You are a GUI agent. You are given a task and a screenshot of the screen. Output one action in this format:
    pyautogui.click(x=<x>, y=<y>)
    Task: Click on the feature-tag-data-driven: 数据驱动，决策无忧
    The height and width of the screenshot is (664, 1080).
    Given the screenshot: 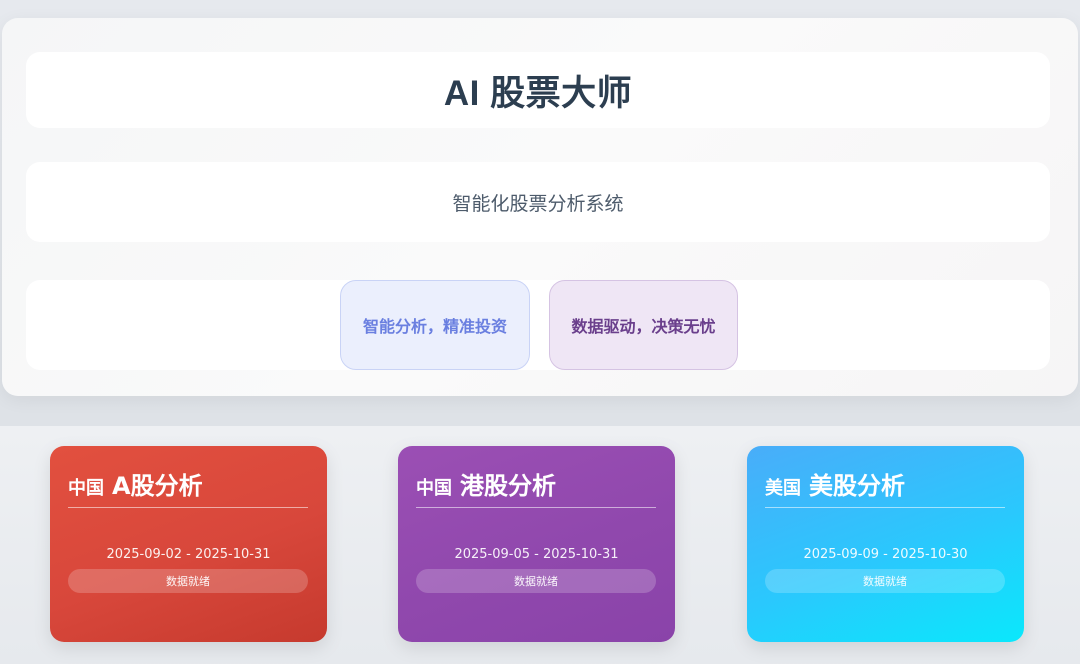 What is the action you would take?
    pyautogui.click(x=643, y=325)
    